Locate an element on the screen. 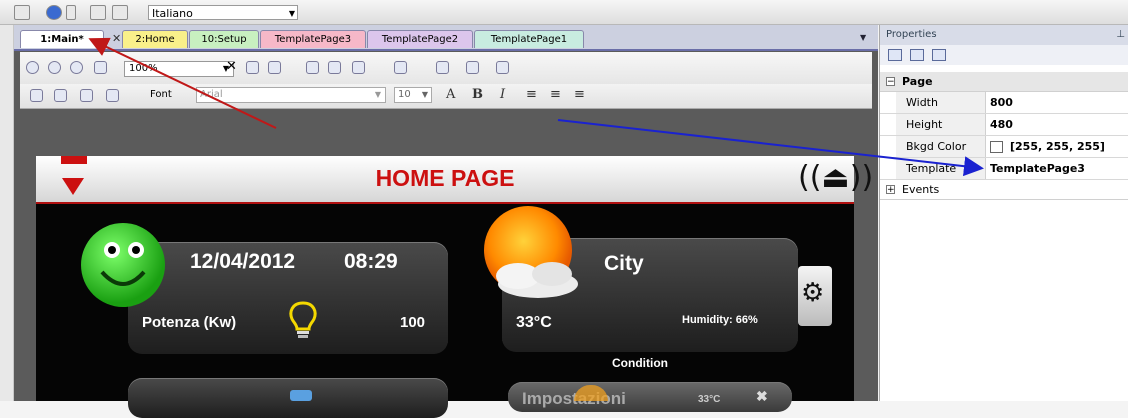  blue-arrow is located at coordinates (770, 148).